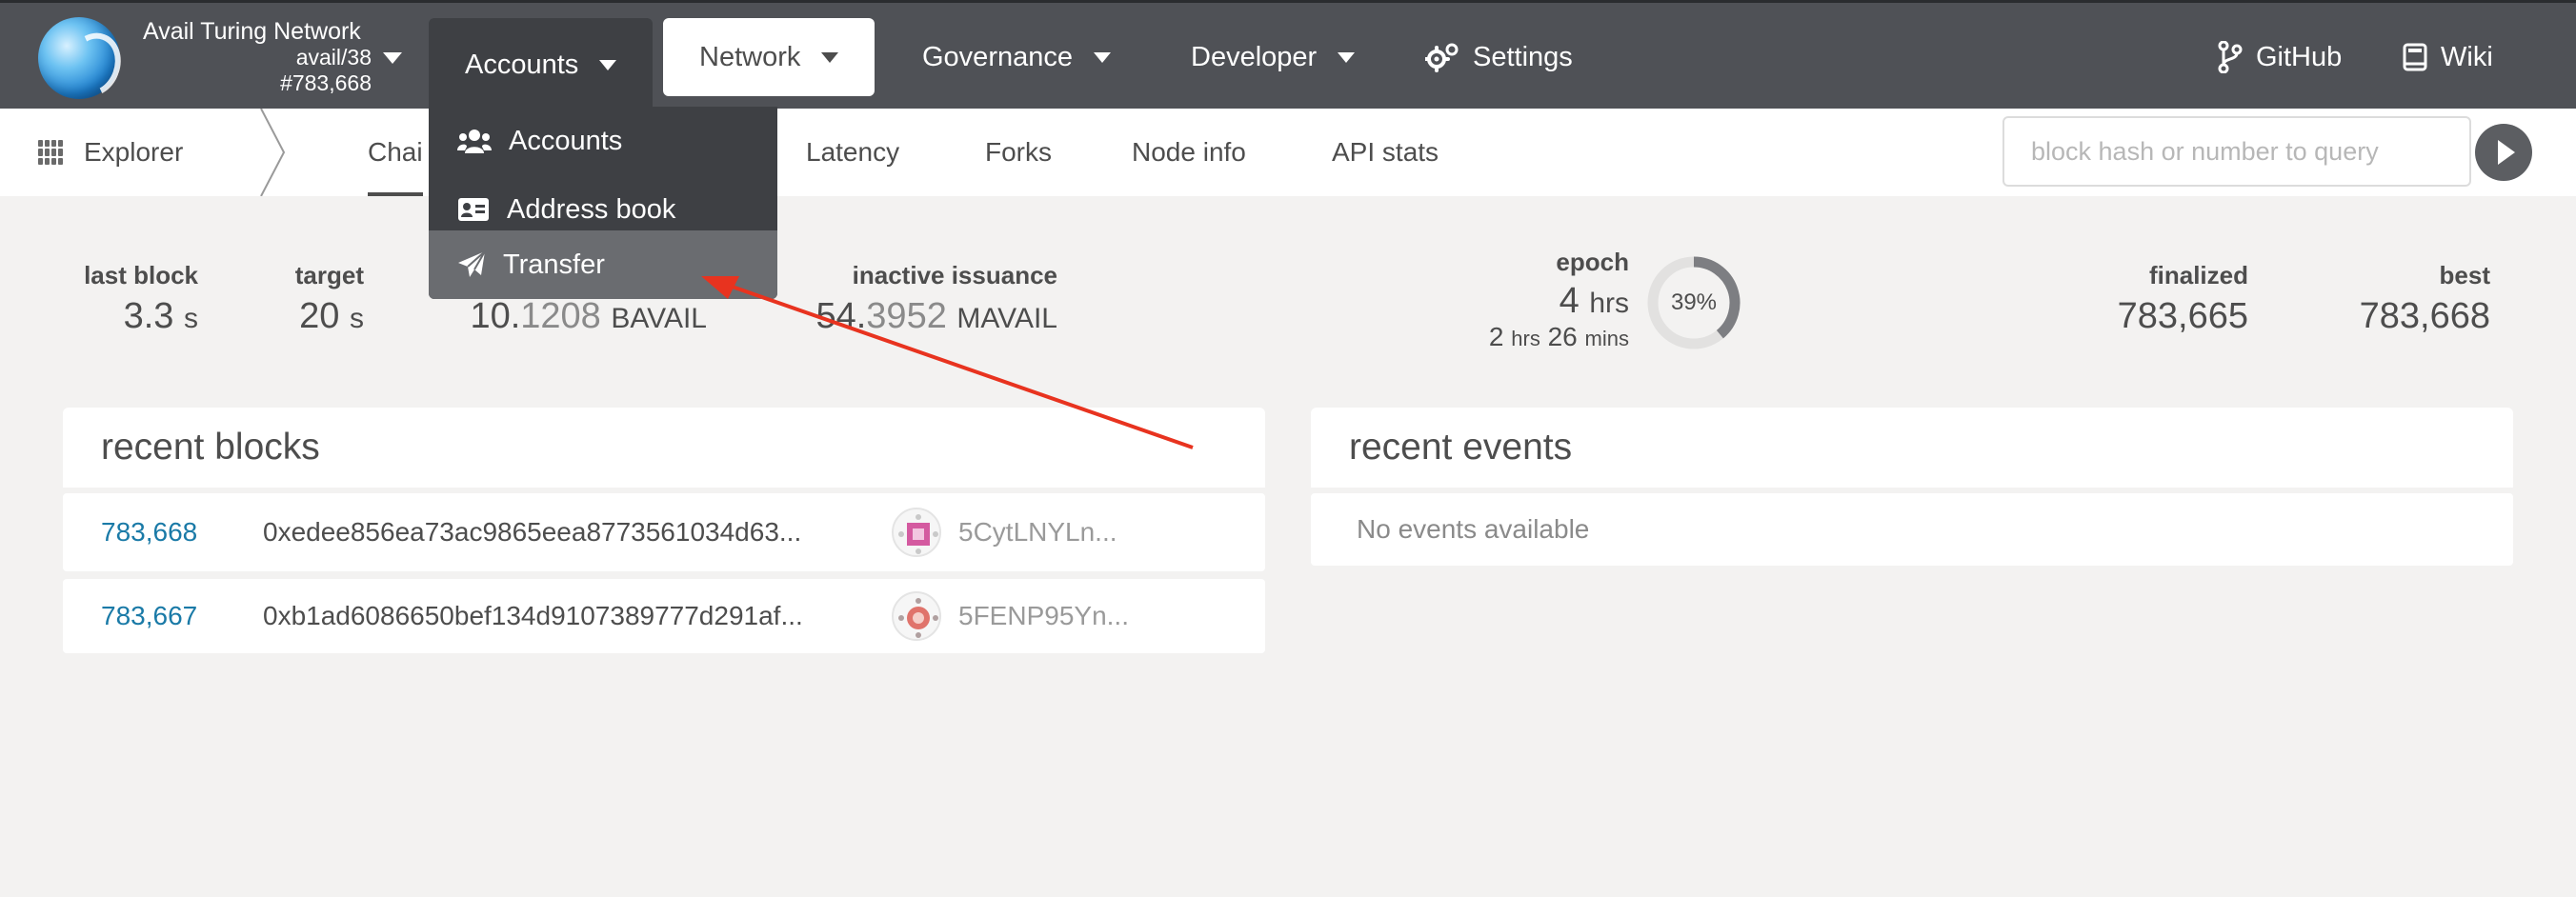  What do you see at coordinates (1694, 302) in the screenshot?
I see `epoch-progress-label: 39%` at bounding box center [1694, 302].